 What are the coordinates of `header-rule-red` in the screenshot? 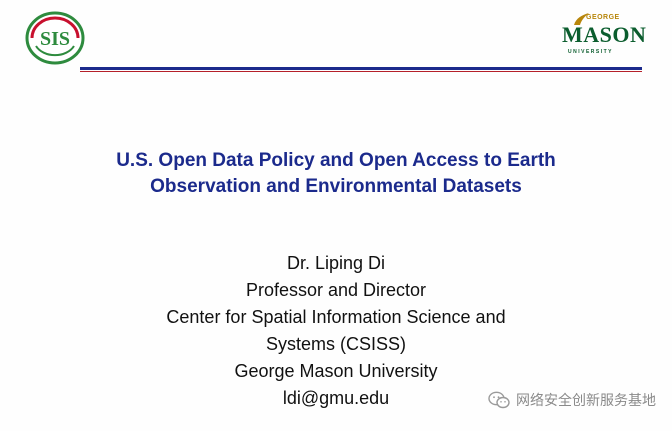 It's located at (361, 71).